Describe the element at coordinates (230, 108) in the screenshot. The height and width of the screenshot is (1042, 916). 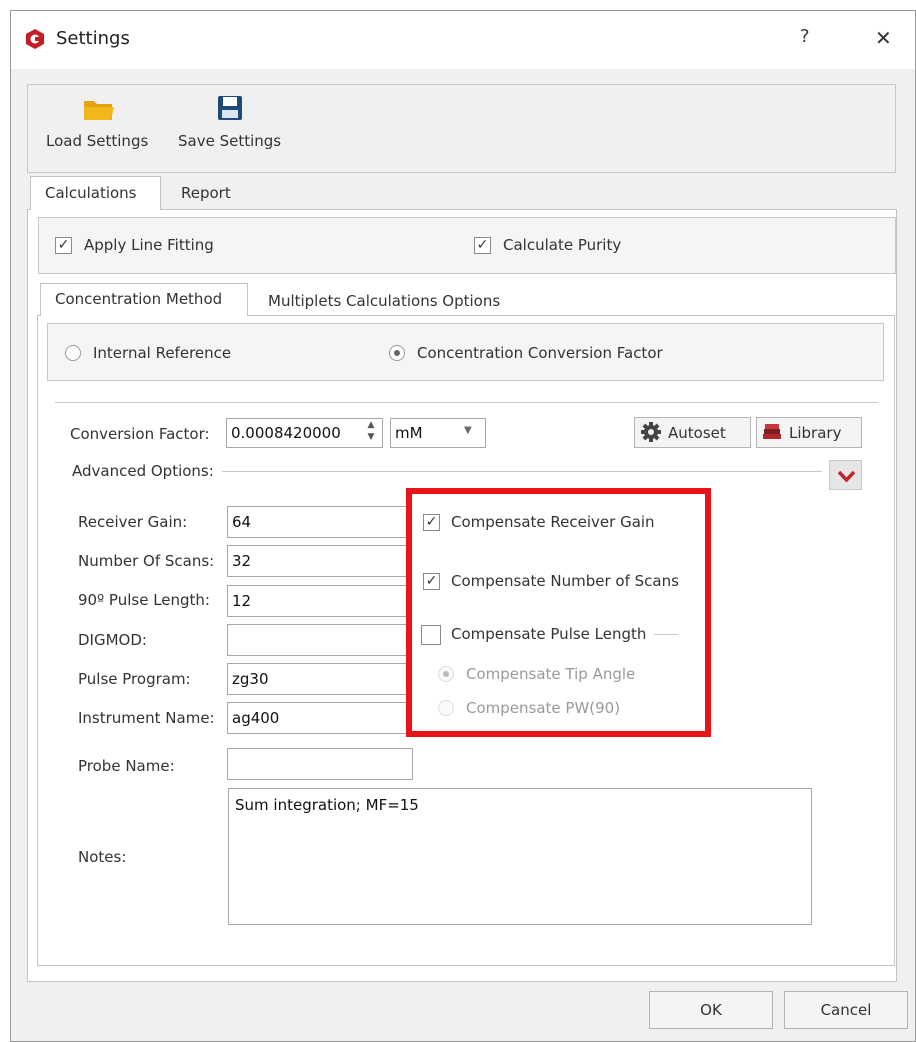
I see `floppy-disk-icon` at that location.